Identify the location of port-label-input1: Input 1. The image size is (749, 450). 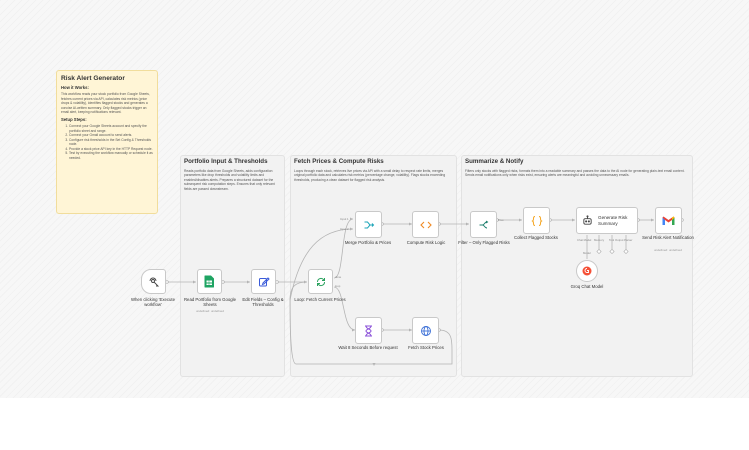
(344, 219).